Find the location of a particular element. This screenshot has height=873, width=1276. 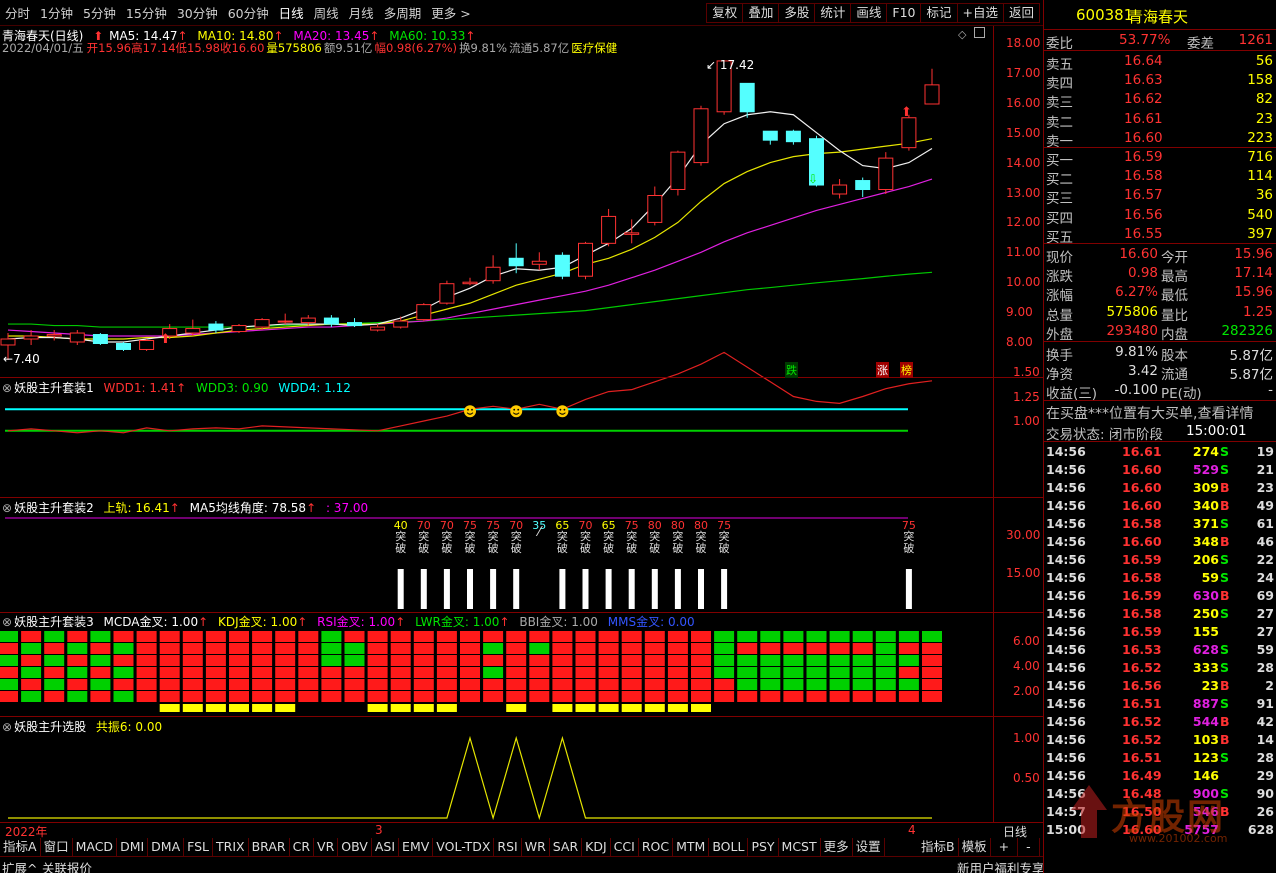

indicator-tab-roc: ROC is located at coordinates (656, 847).